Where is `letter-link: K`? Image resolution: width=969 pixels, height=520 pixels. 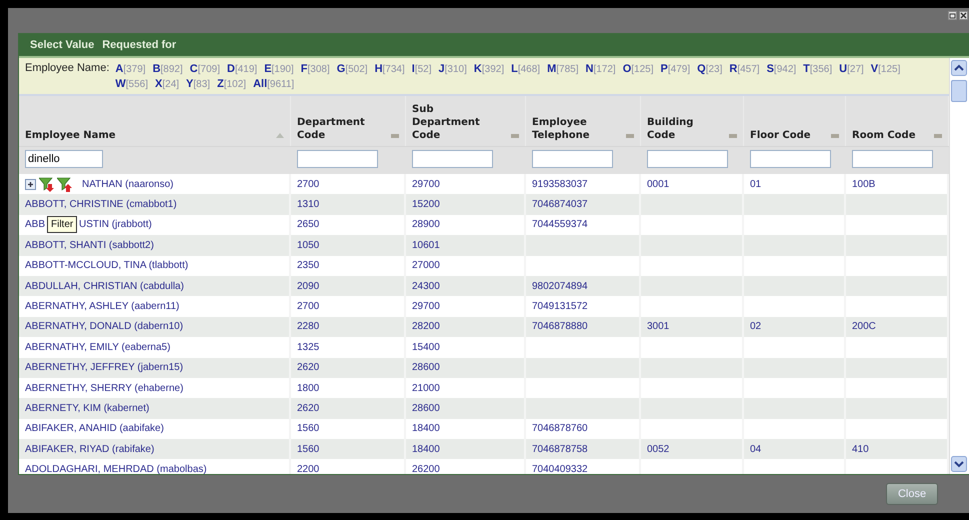 letter-link: K is located at coordinates (478, 69).